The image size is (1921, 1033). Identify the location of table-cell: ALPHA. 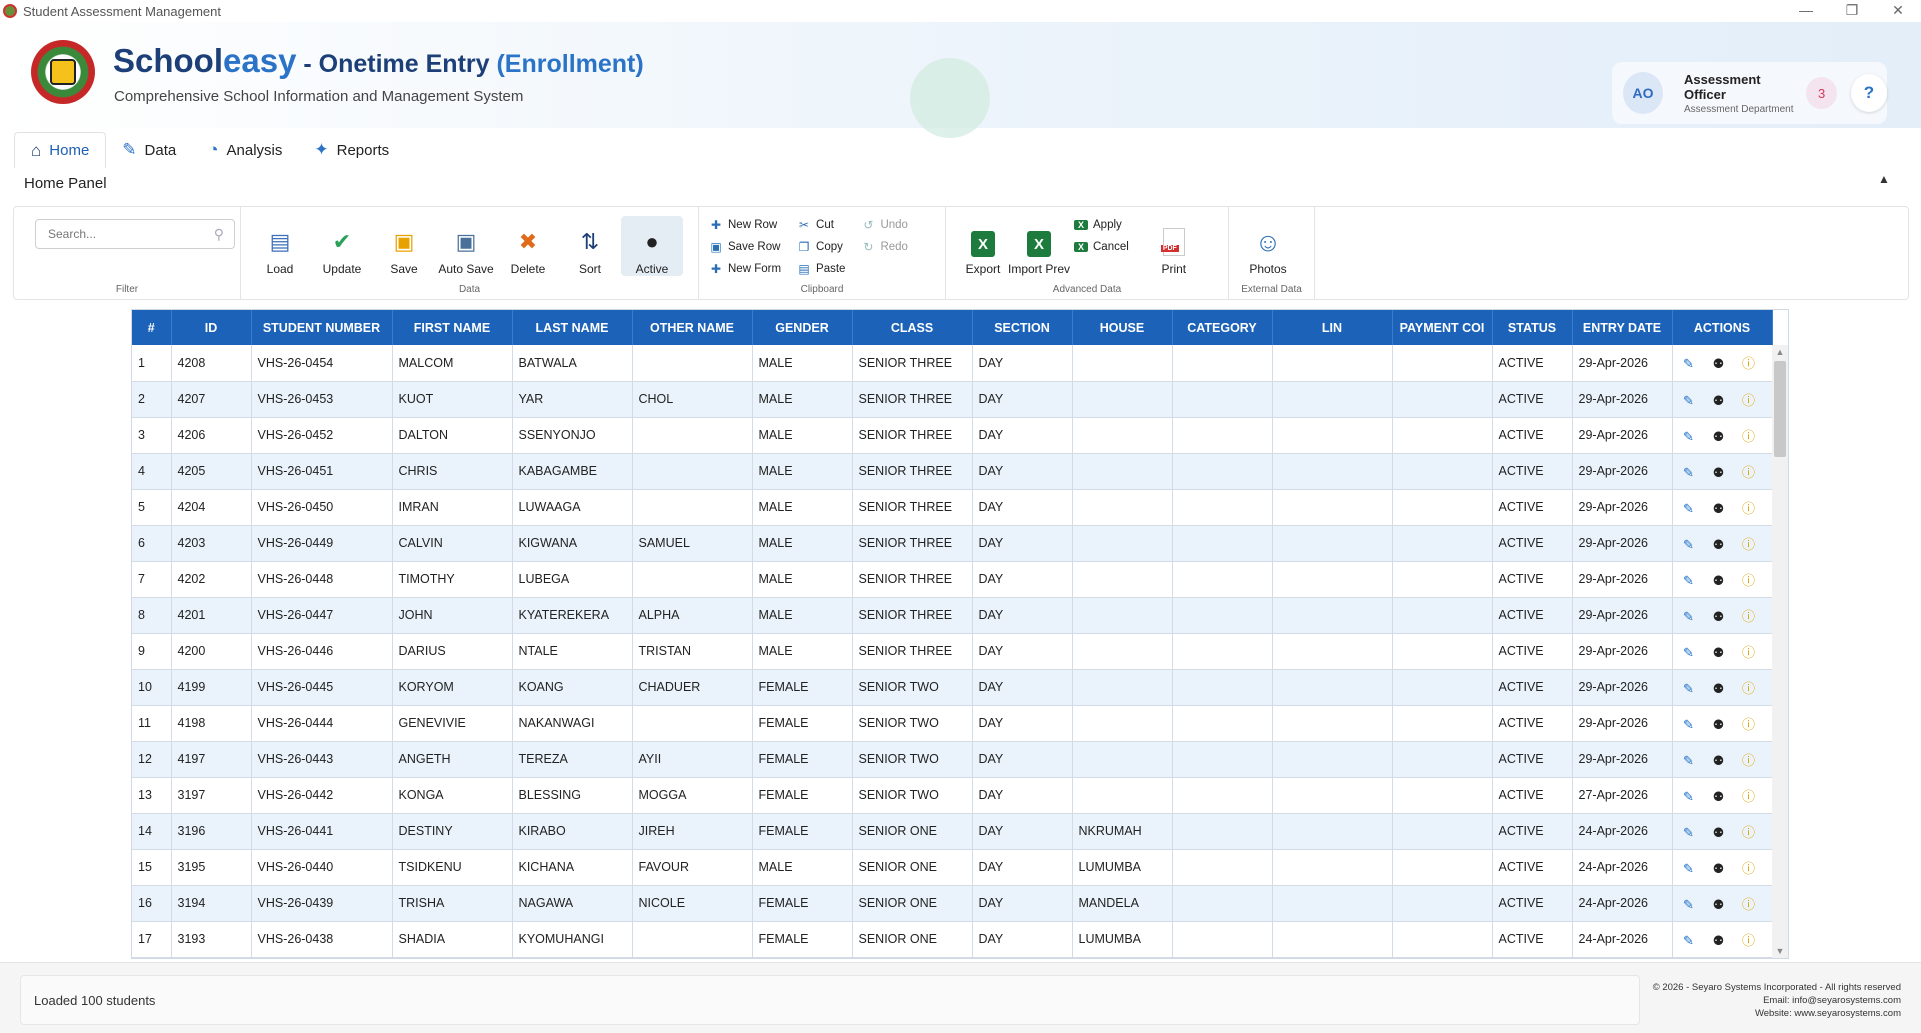
(692, 615).